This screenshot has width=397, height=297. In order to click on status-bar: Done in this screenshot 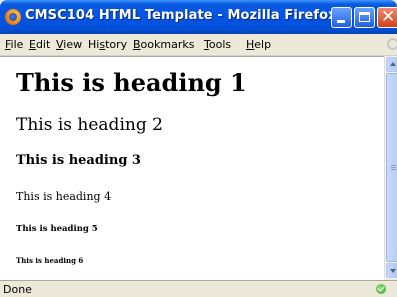, I will do `click(198, 288)`.